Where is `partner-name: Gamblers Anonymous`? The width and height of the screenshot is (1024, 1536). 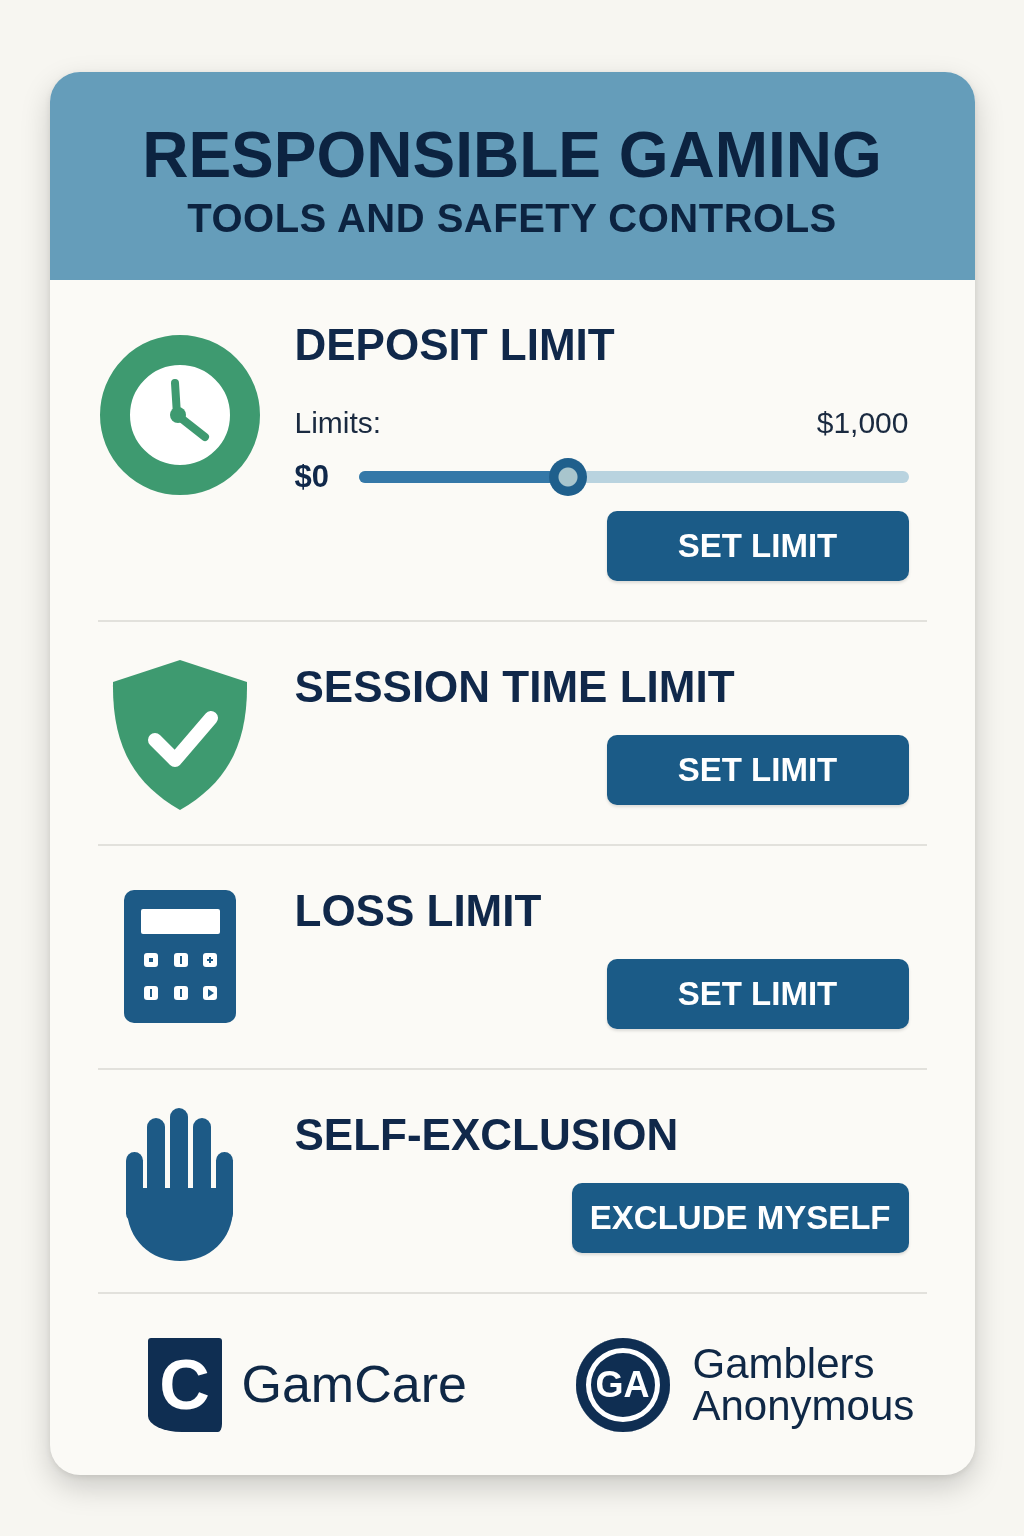 partner-name: Gamblers Anonymous is located at coordinates (804, 1384).